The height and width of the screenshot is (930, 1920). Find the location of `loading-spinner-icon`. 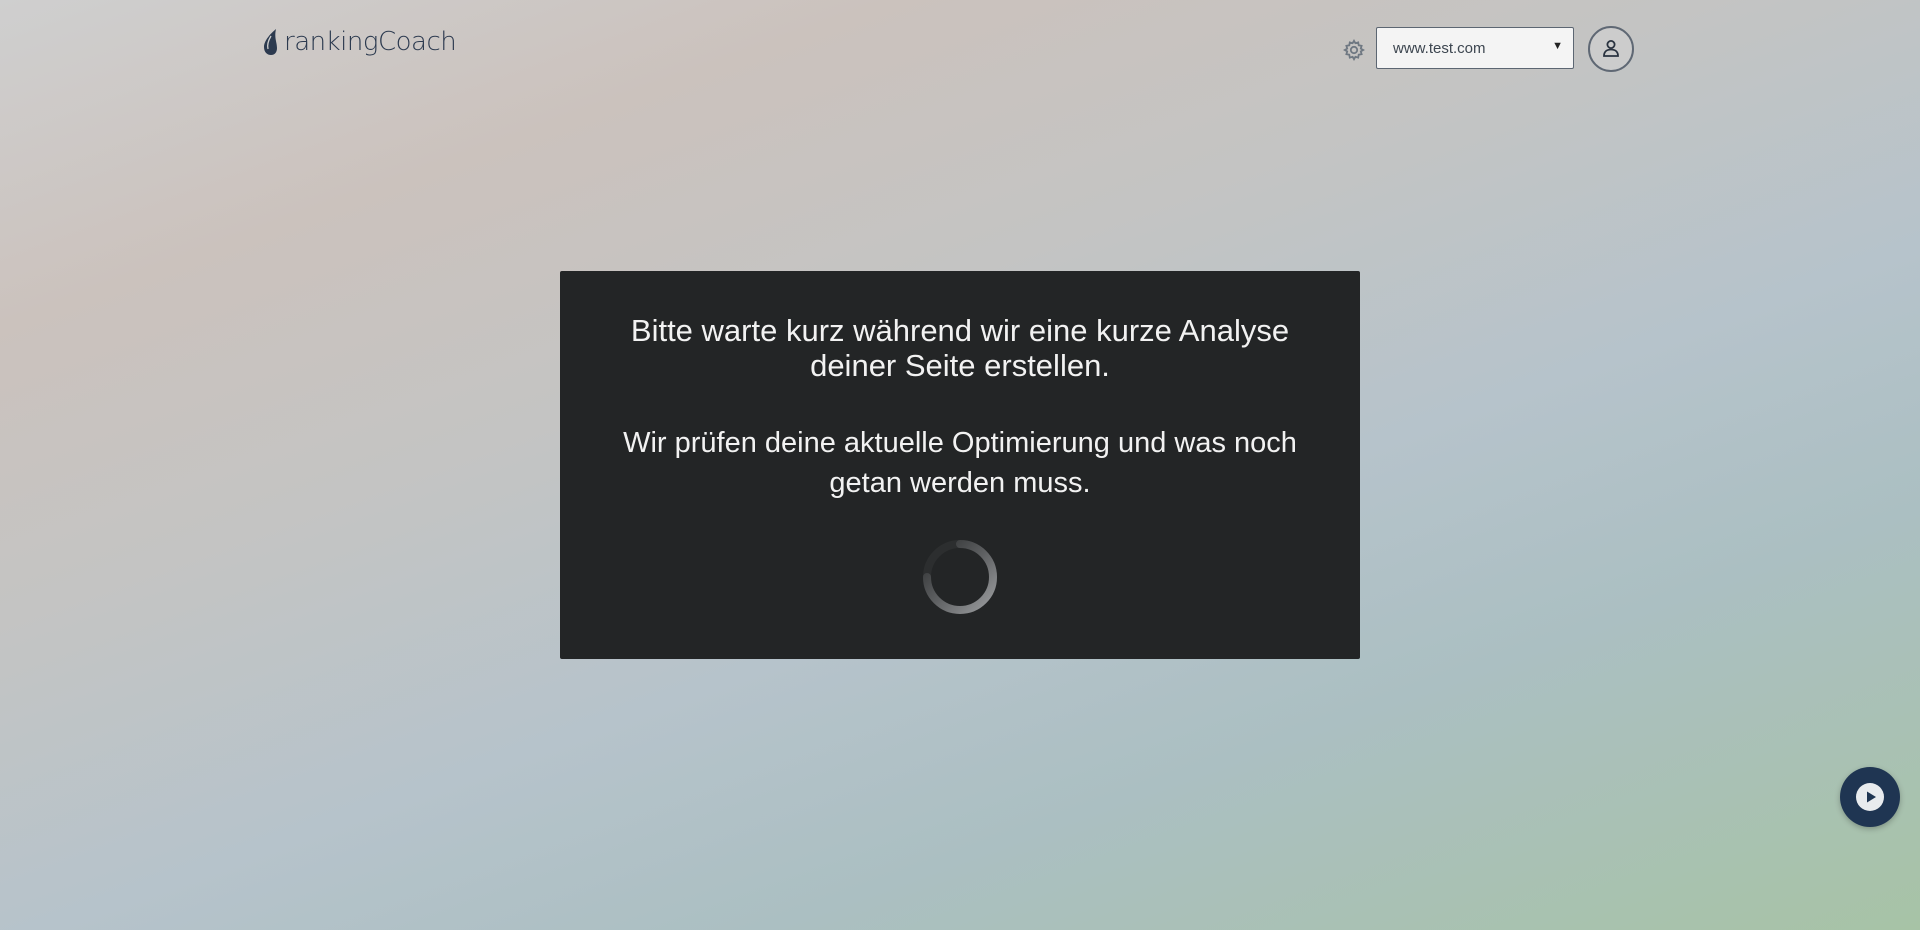

loading-spinner-icon is located at coordinates (960, 577).